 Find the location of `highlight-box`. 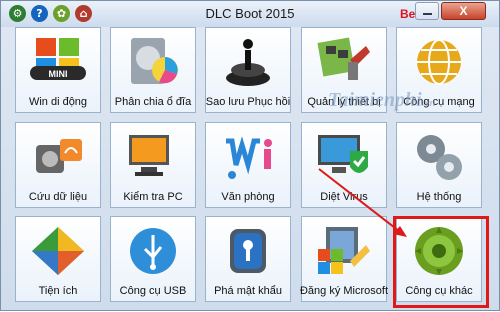

highlight-box is located at coordinates (441, 262).